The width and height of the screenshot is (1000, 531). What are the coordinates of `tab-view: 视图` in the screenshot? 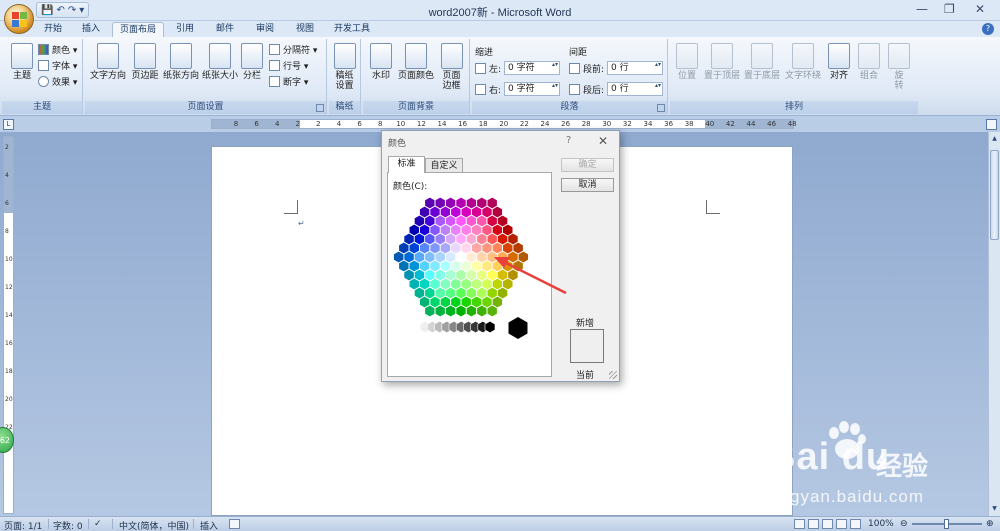 It's located at (305, 29).